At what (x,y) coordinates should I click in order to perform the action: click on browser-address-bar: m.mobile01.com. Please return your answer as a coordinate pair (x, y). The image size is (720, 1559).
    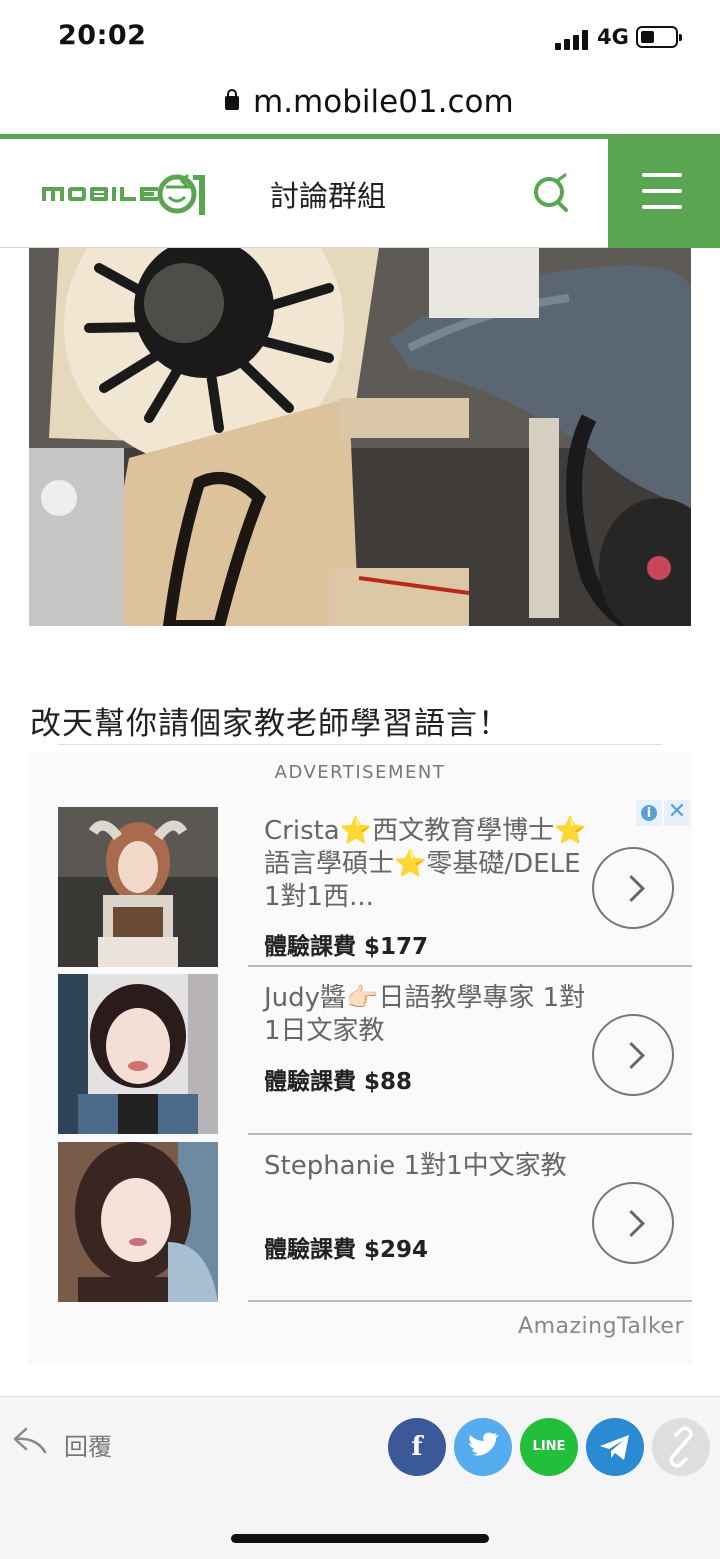
    Looking at the image, I should click on (360, 105).